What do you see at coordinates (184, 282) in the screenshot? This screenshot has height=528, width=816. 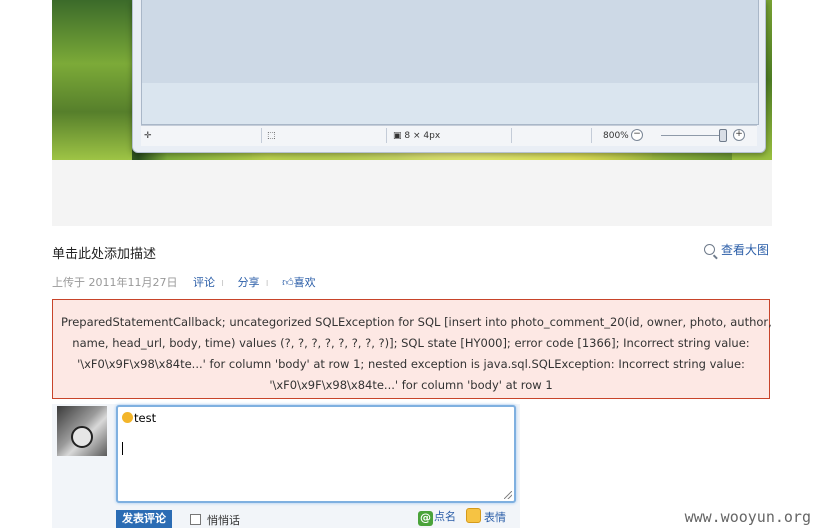 I see `photo-meta: 上传于 2011年11月27日 评论 ı 分享 ı 👍︎喜欢` at bounding box center [184, 282].